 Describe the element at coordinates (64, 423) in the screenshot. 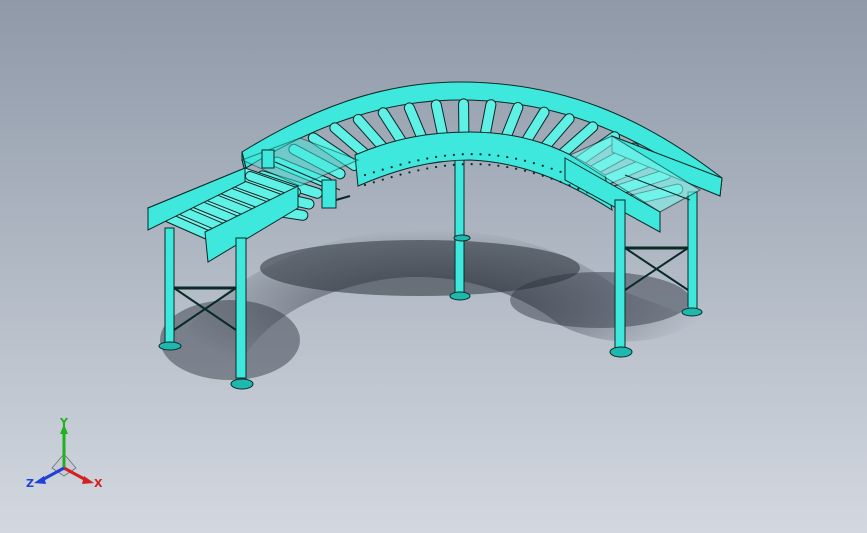

I see `y-axis-label: Y` at that location.